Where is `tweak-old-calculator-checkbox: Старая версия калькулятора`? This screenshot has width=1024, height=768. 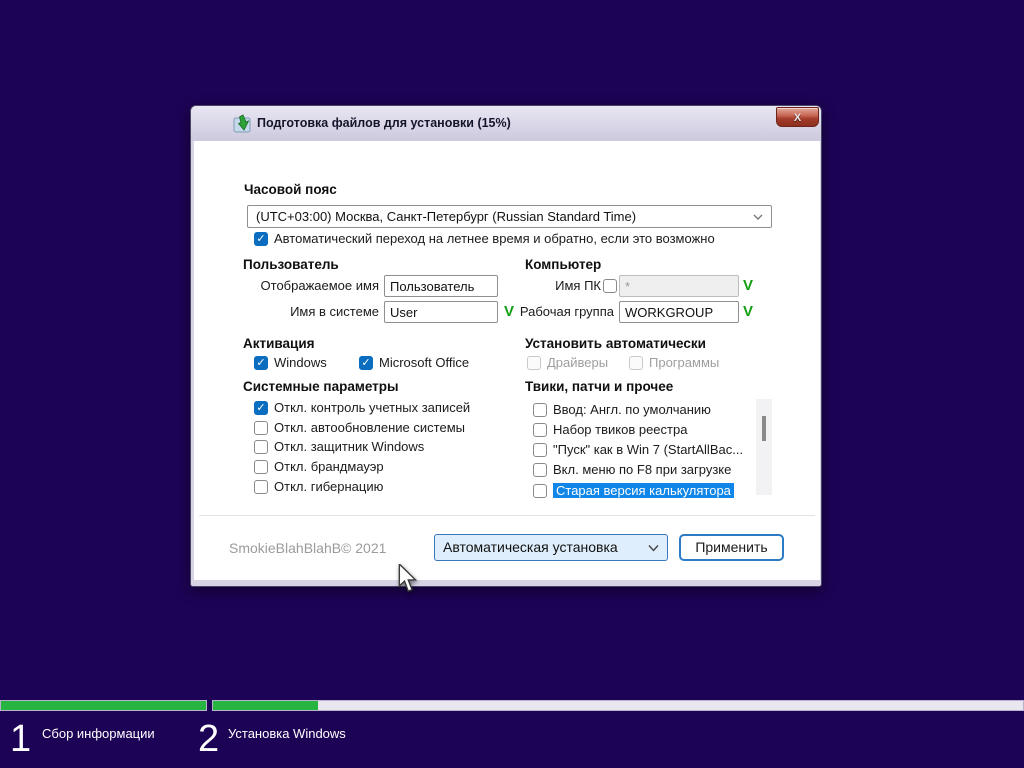 tweak-old-calculator-checkbox: Старая версия калькулятора is located at coordinates (633, 490).